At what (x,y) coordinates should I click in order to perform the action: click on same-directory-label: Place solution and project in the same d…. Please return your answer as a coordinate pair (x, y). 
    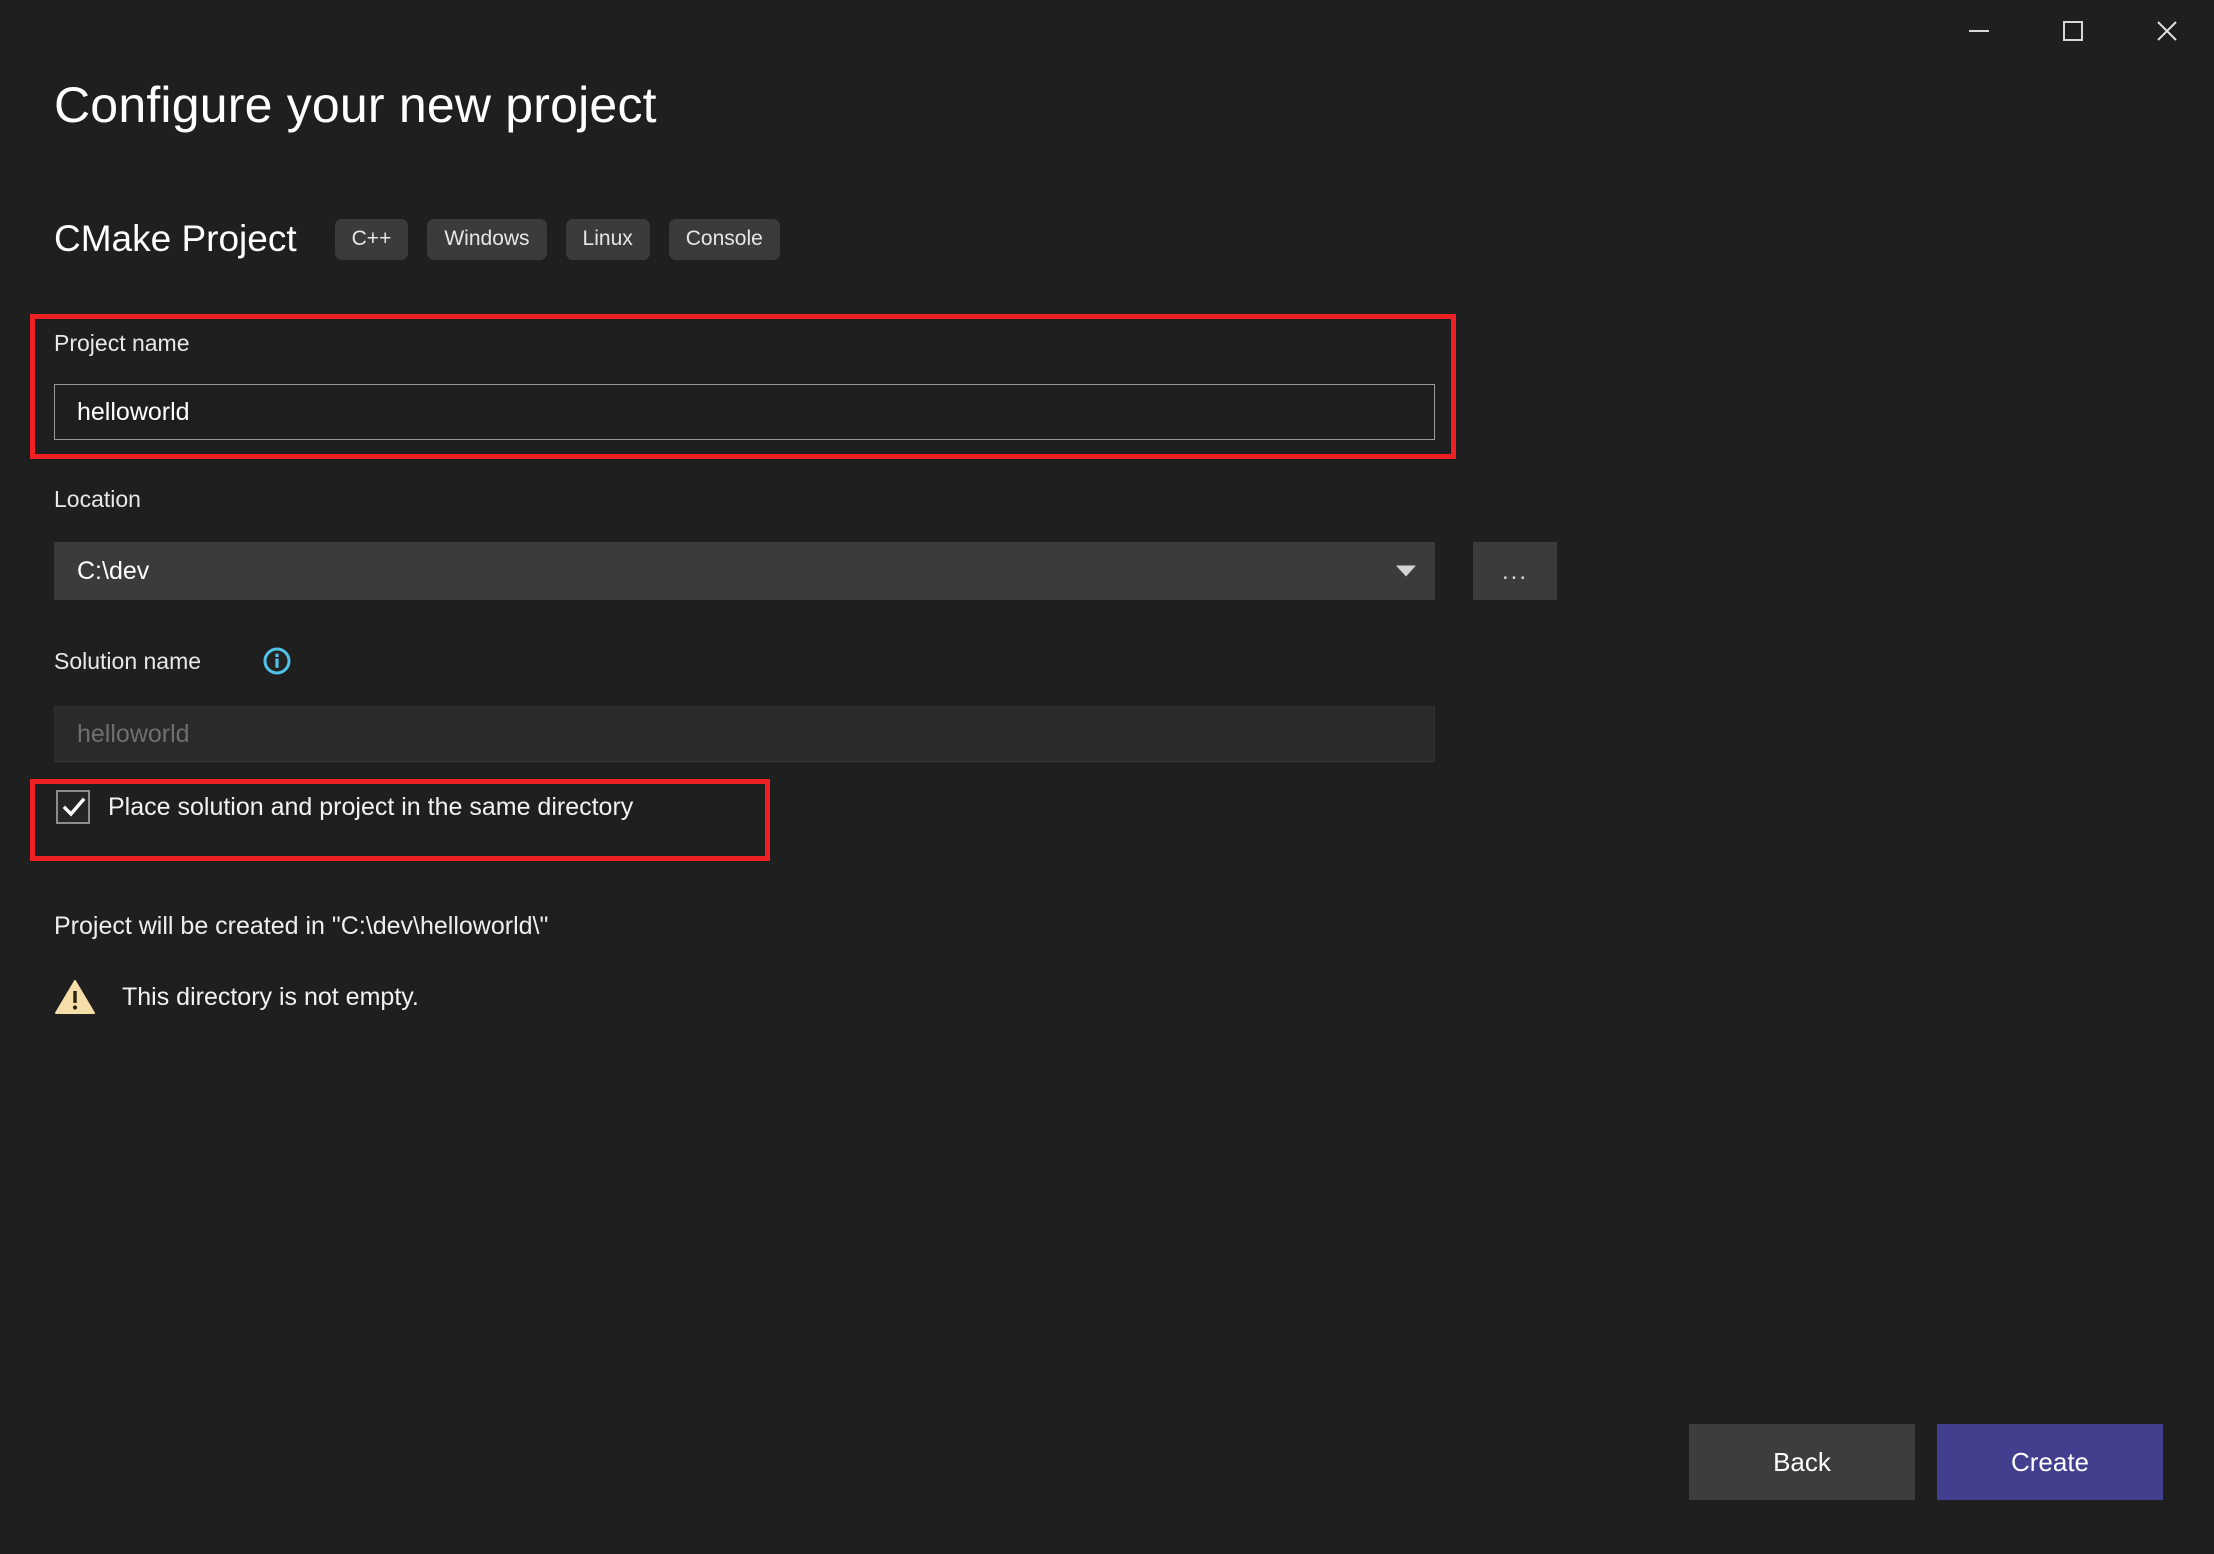
    Looking at the image, I should click on (371, 806).